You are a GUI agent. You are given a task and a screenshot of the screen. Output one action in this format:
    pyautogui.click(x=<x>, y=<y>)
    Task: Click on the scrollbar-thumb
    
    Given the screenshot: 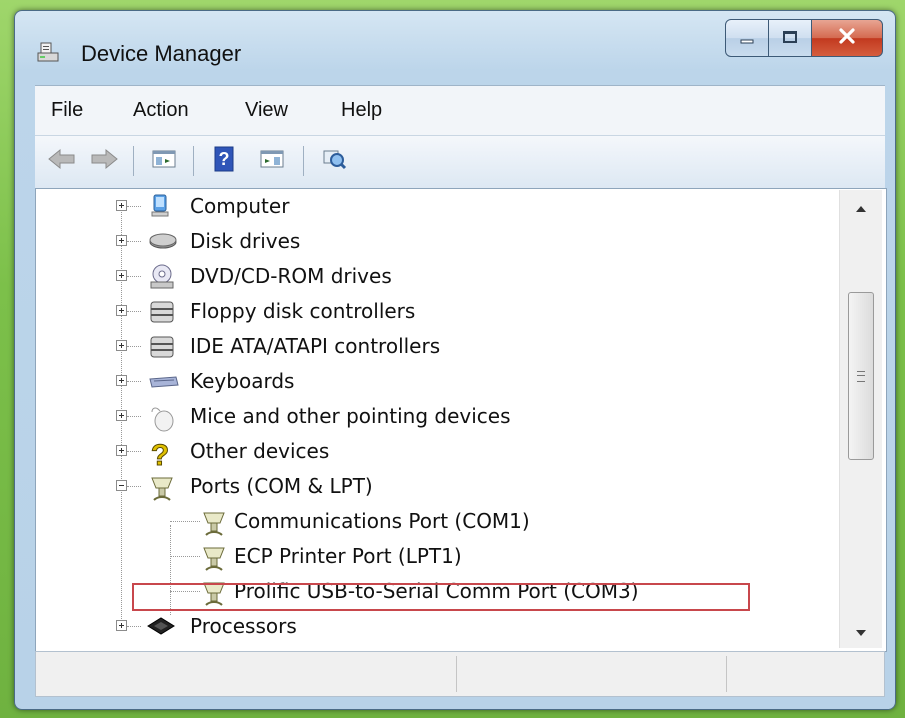 What is the action you would take?
    pyautogui.click(x=861, y=376)
    